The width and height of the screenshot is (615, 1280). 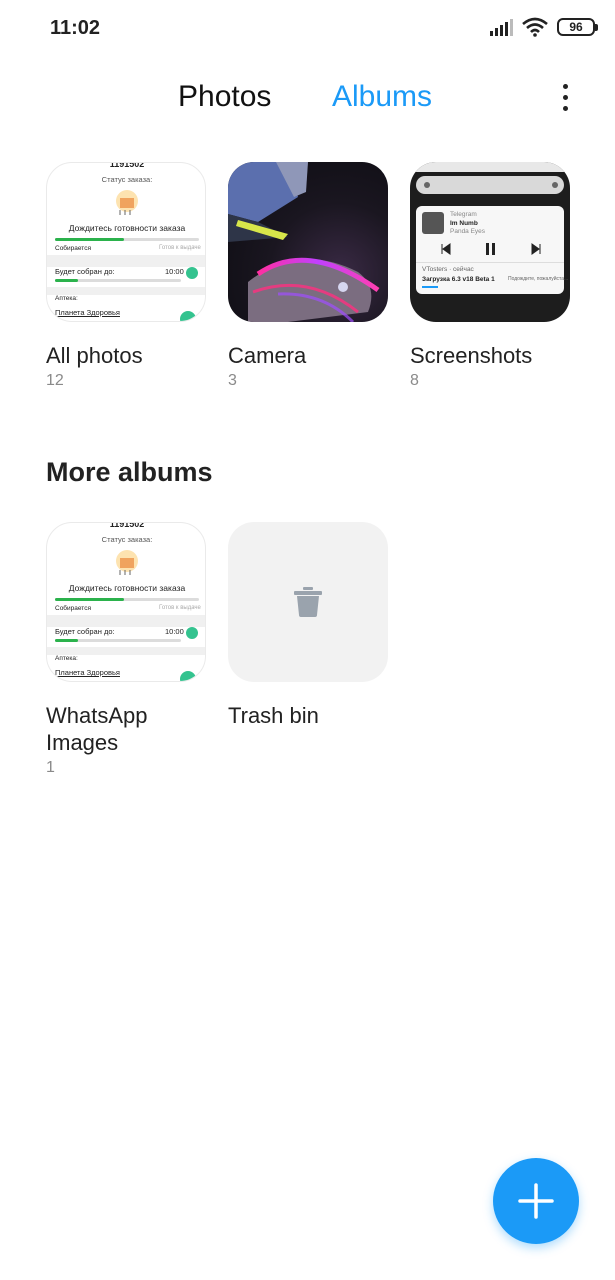 What do you see at coordinates (577, 27) in the screenshot?
I see `battery-indicator: 96` at bounding box center [577, 27].